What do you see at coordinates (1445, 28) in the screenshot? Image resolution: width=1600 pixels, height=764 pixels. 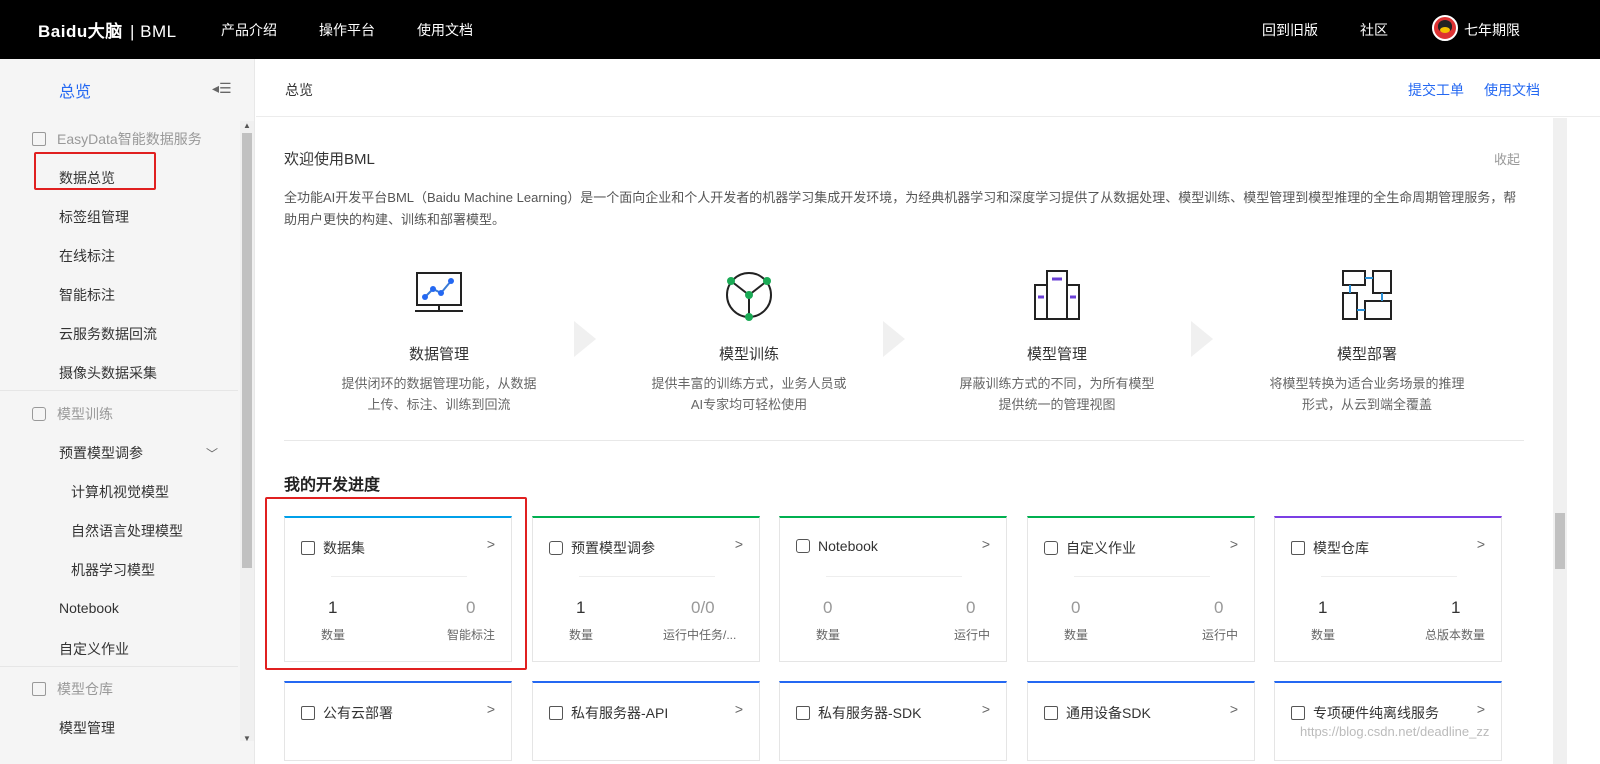 I see `user-avatar` at bounding box center [1445, 28].